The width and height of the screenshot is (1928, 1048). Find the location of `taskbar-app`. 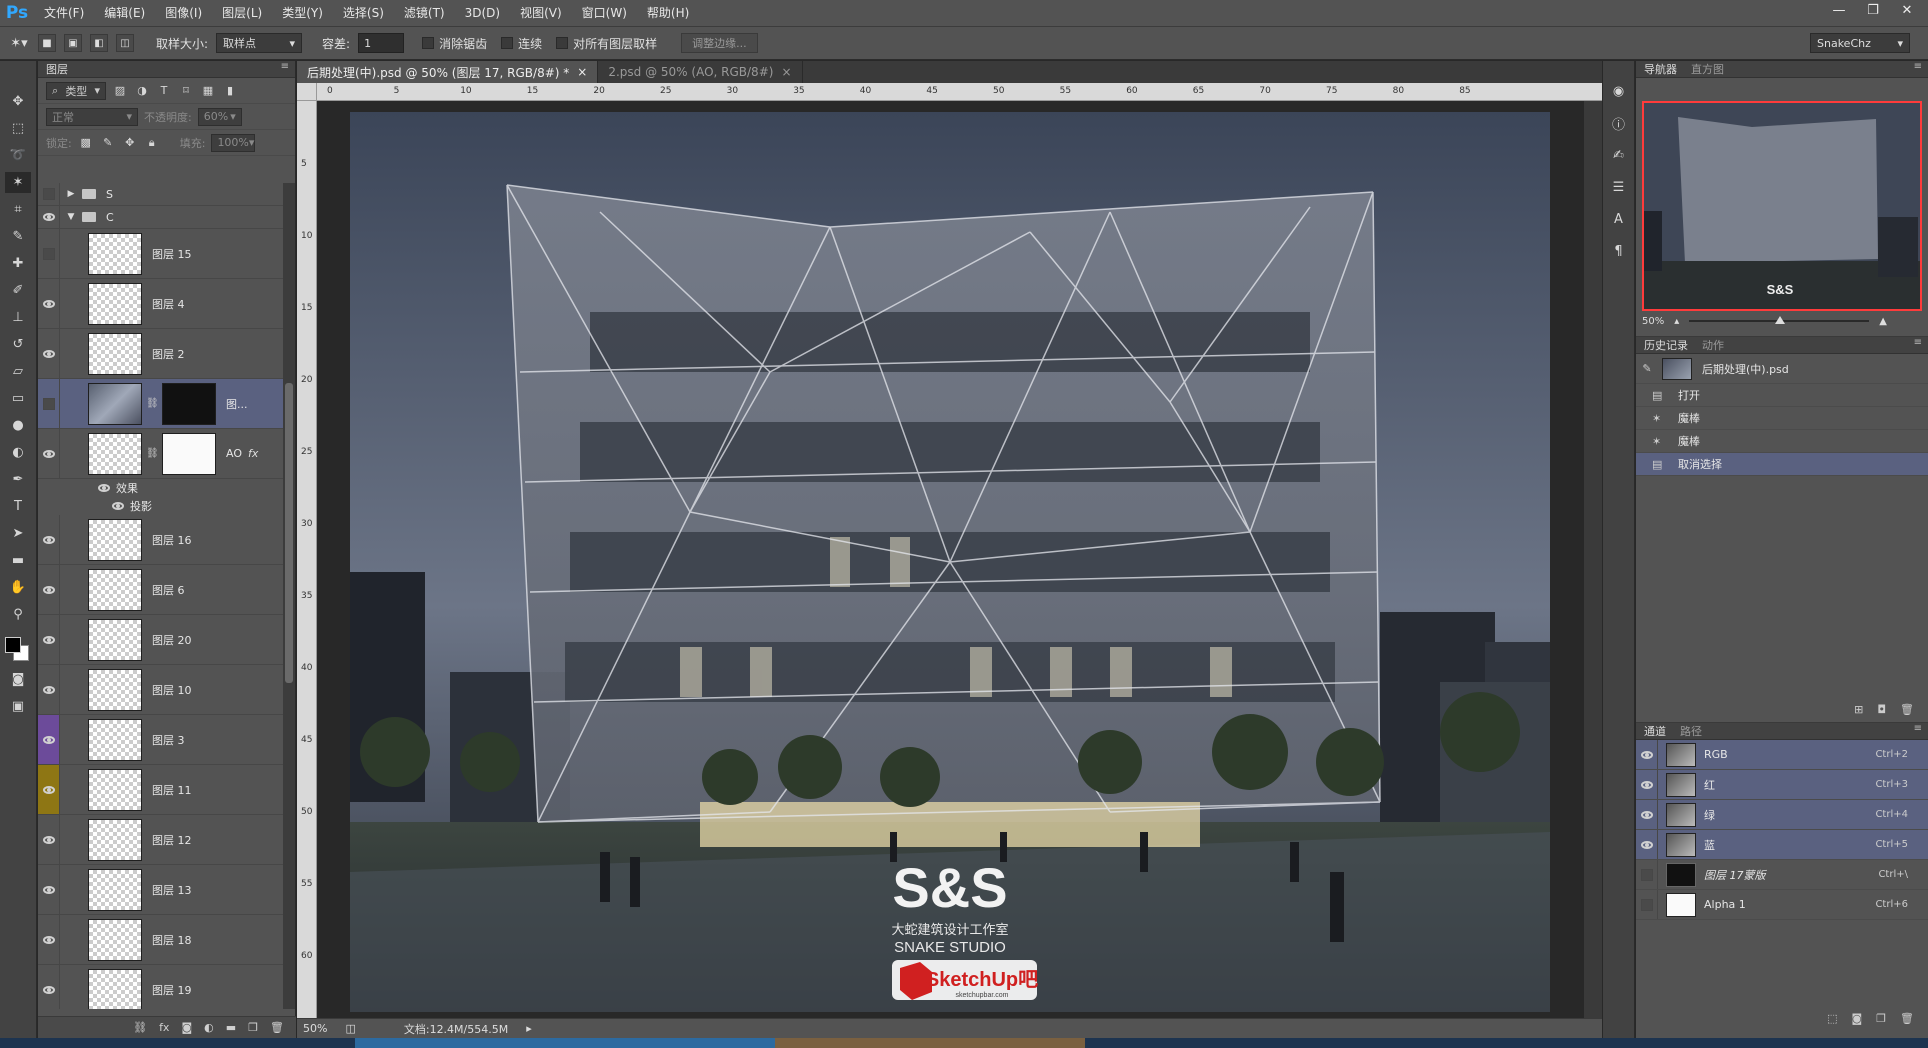

taskbar-app is located at coordinates (930, 1043).